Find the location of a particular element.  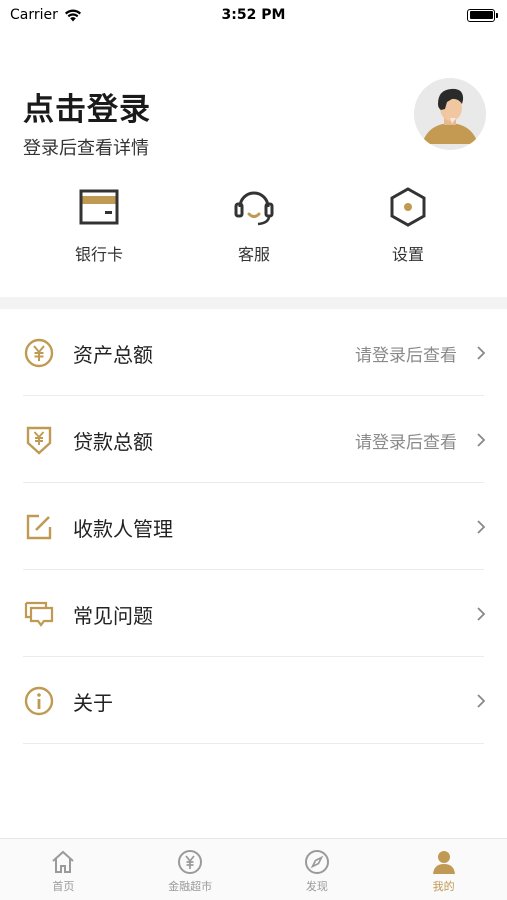

yen-shield-icon is located at coordinates (39, 440).